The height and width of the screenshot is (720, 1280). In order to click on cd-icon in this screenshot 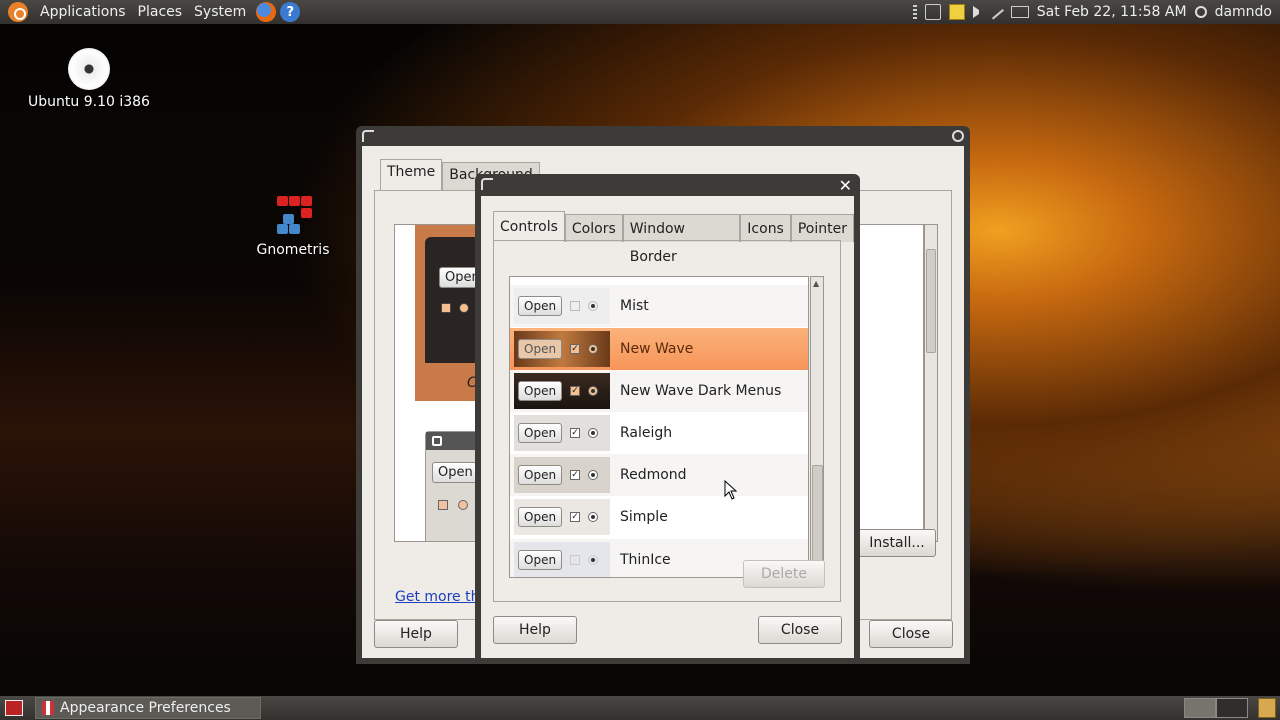, I will do `click(89, 69)`.